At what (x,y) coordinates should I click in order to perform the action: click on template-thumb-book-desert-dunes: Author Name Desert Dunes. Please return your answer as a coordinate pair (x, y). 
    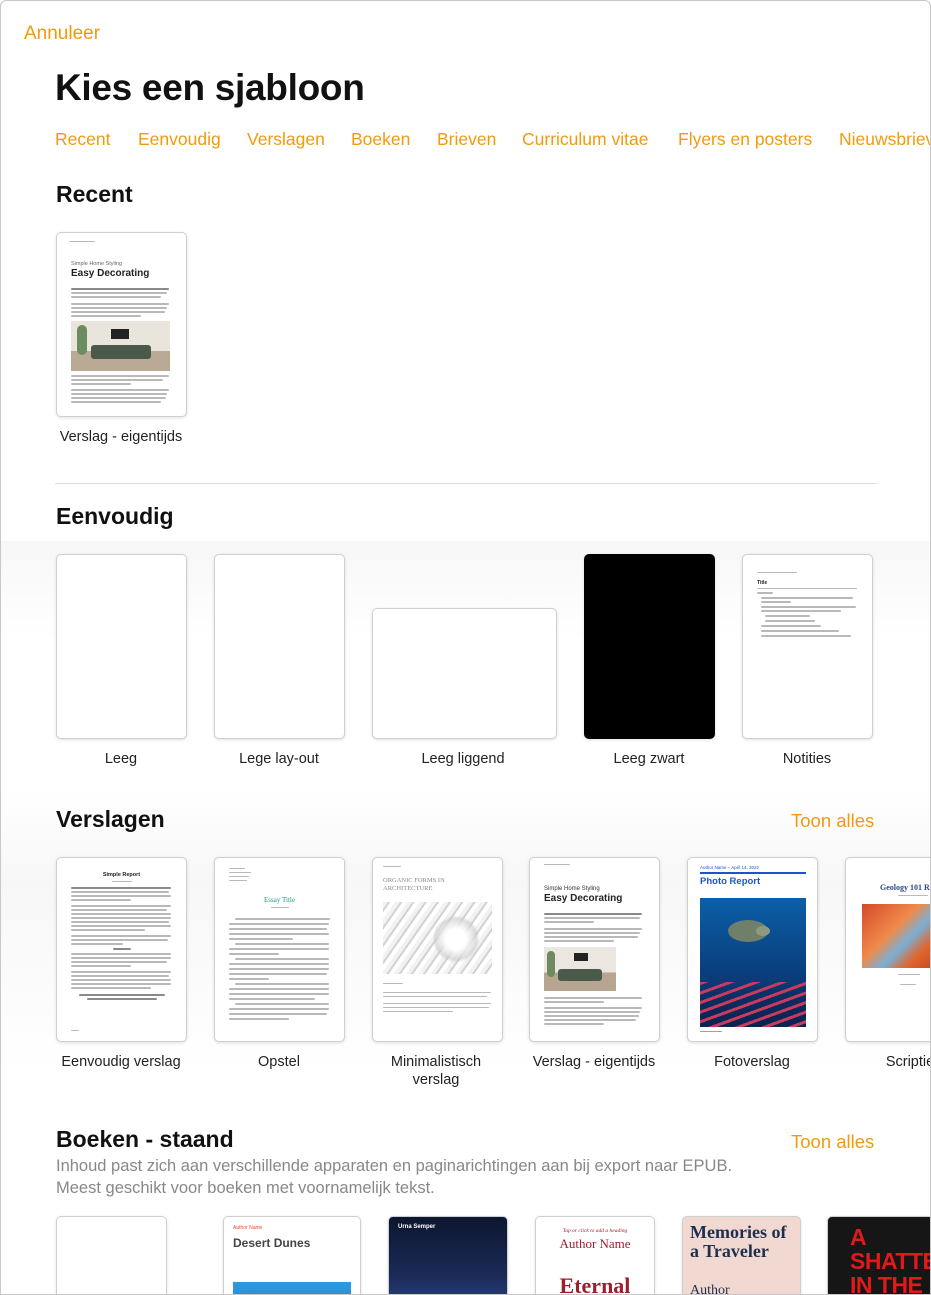
    Looking at the image, I should click on (292, 1255).